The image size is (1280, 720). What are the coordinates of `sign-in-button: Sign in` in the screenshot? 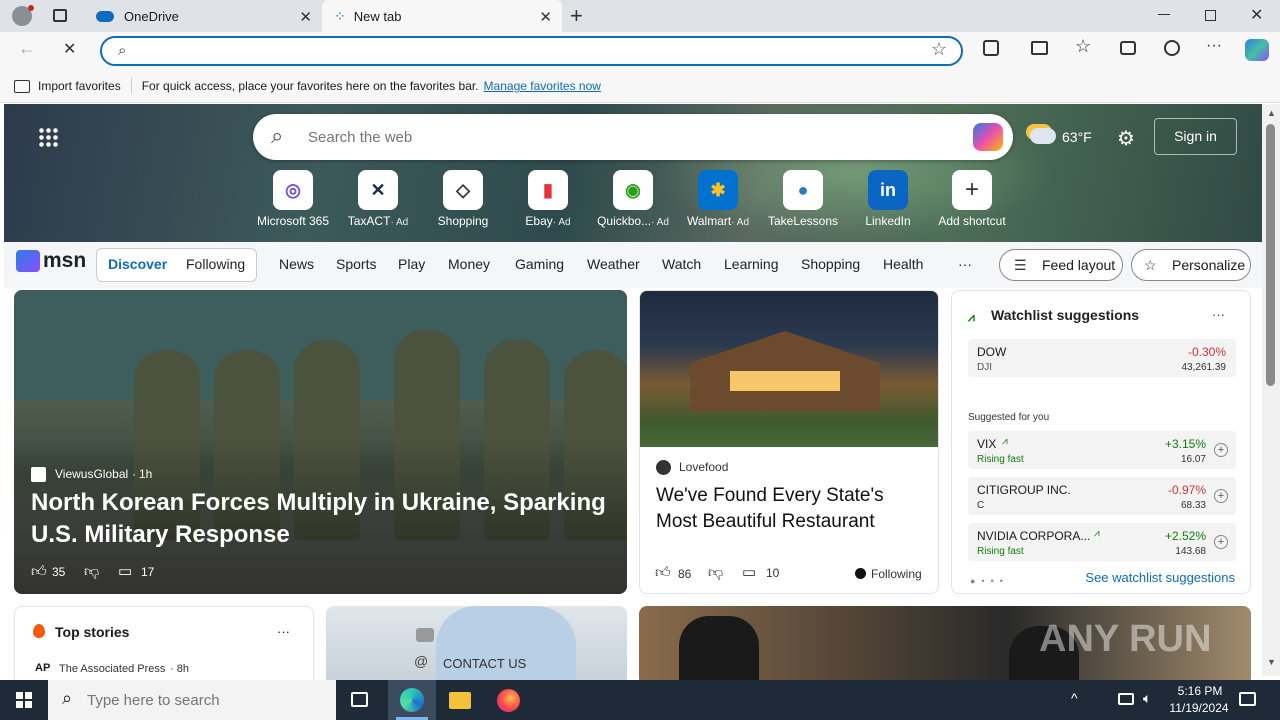 It's located at (1195, 136).